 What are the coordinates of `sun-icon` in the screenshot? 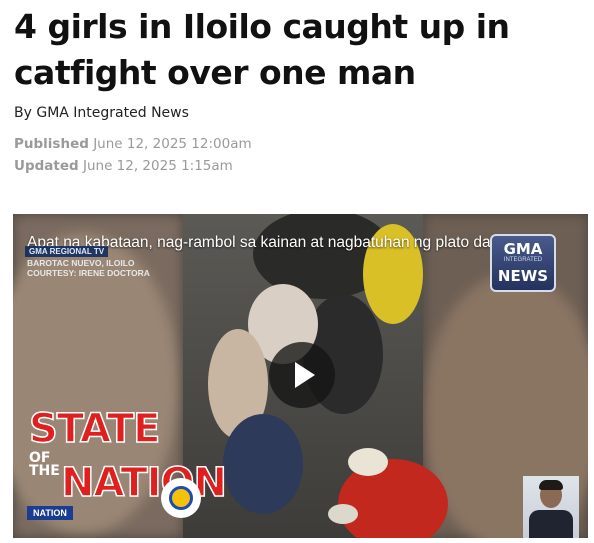 It's located at (181, 498).